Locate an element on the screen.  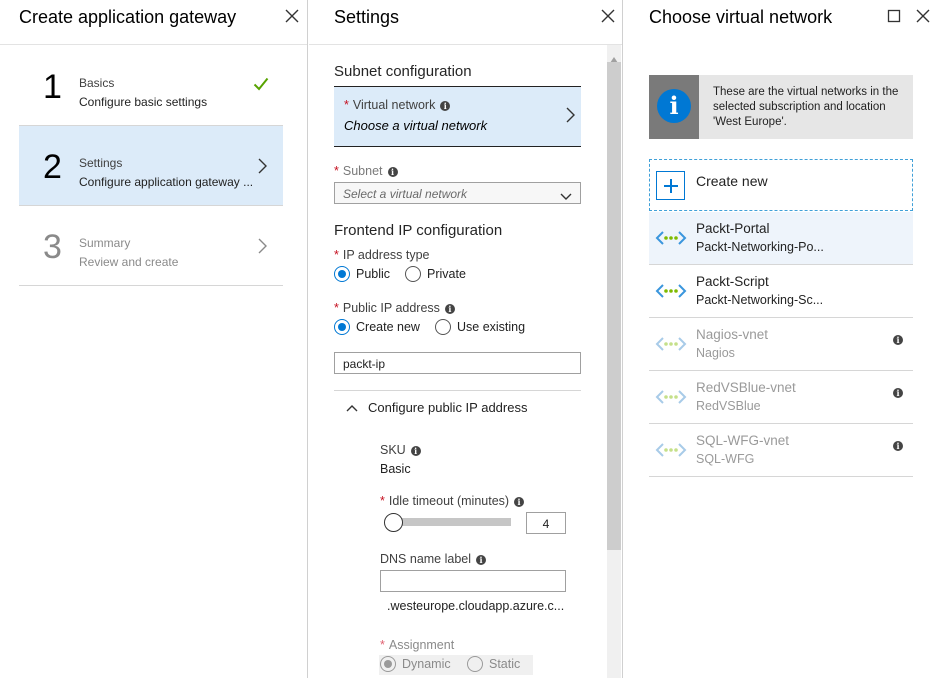
idle-timeout-slider is located at coordinates (452, 522).